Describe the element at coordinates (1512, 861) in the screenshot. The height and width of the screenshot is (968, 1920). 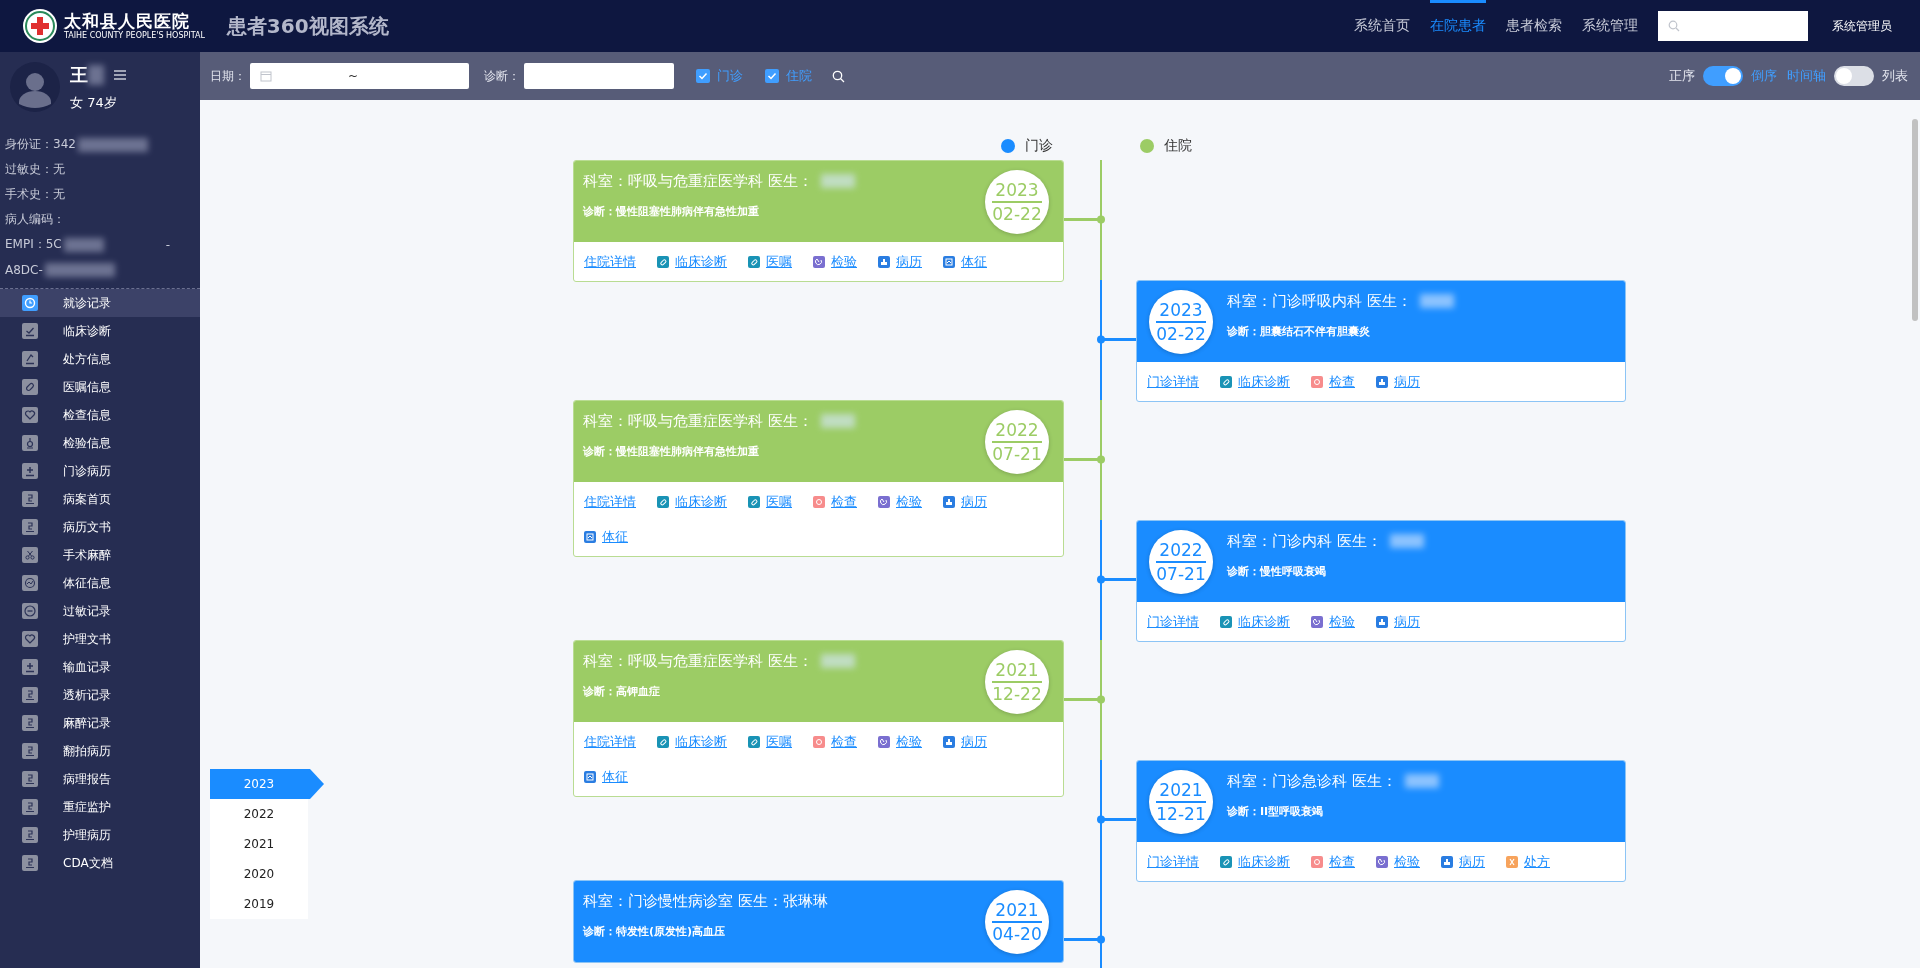
I see `prescription-icon` at that location.